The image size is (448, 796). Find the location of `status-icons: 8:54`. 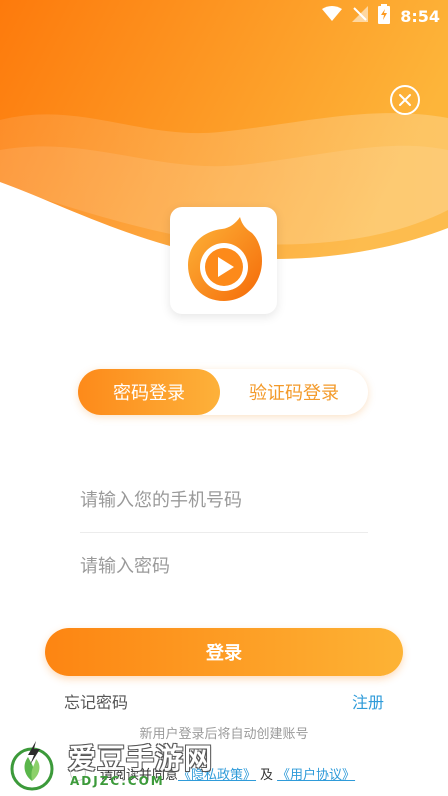

status-icons: 8:54 is located at coordinates (381, 16).